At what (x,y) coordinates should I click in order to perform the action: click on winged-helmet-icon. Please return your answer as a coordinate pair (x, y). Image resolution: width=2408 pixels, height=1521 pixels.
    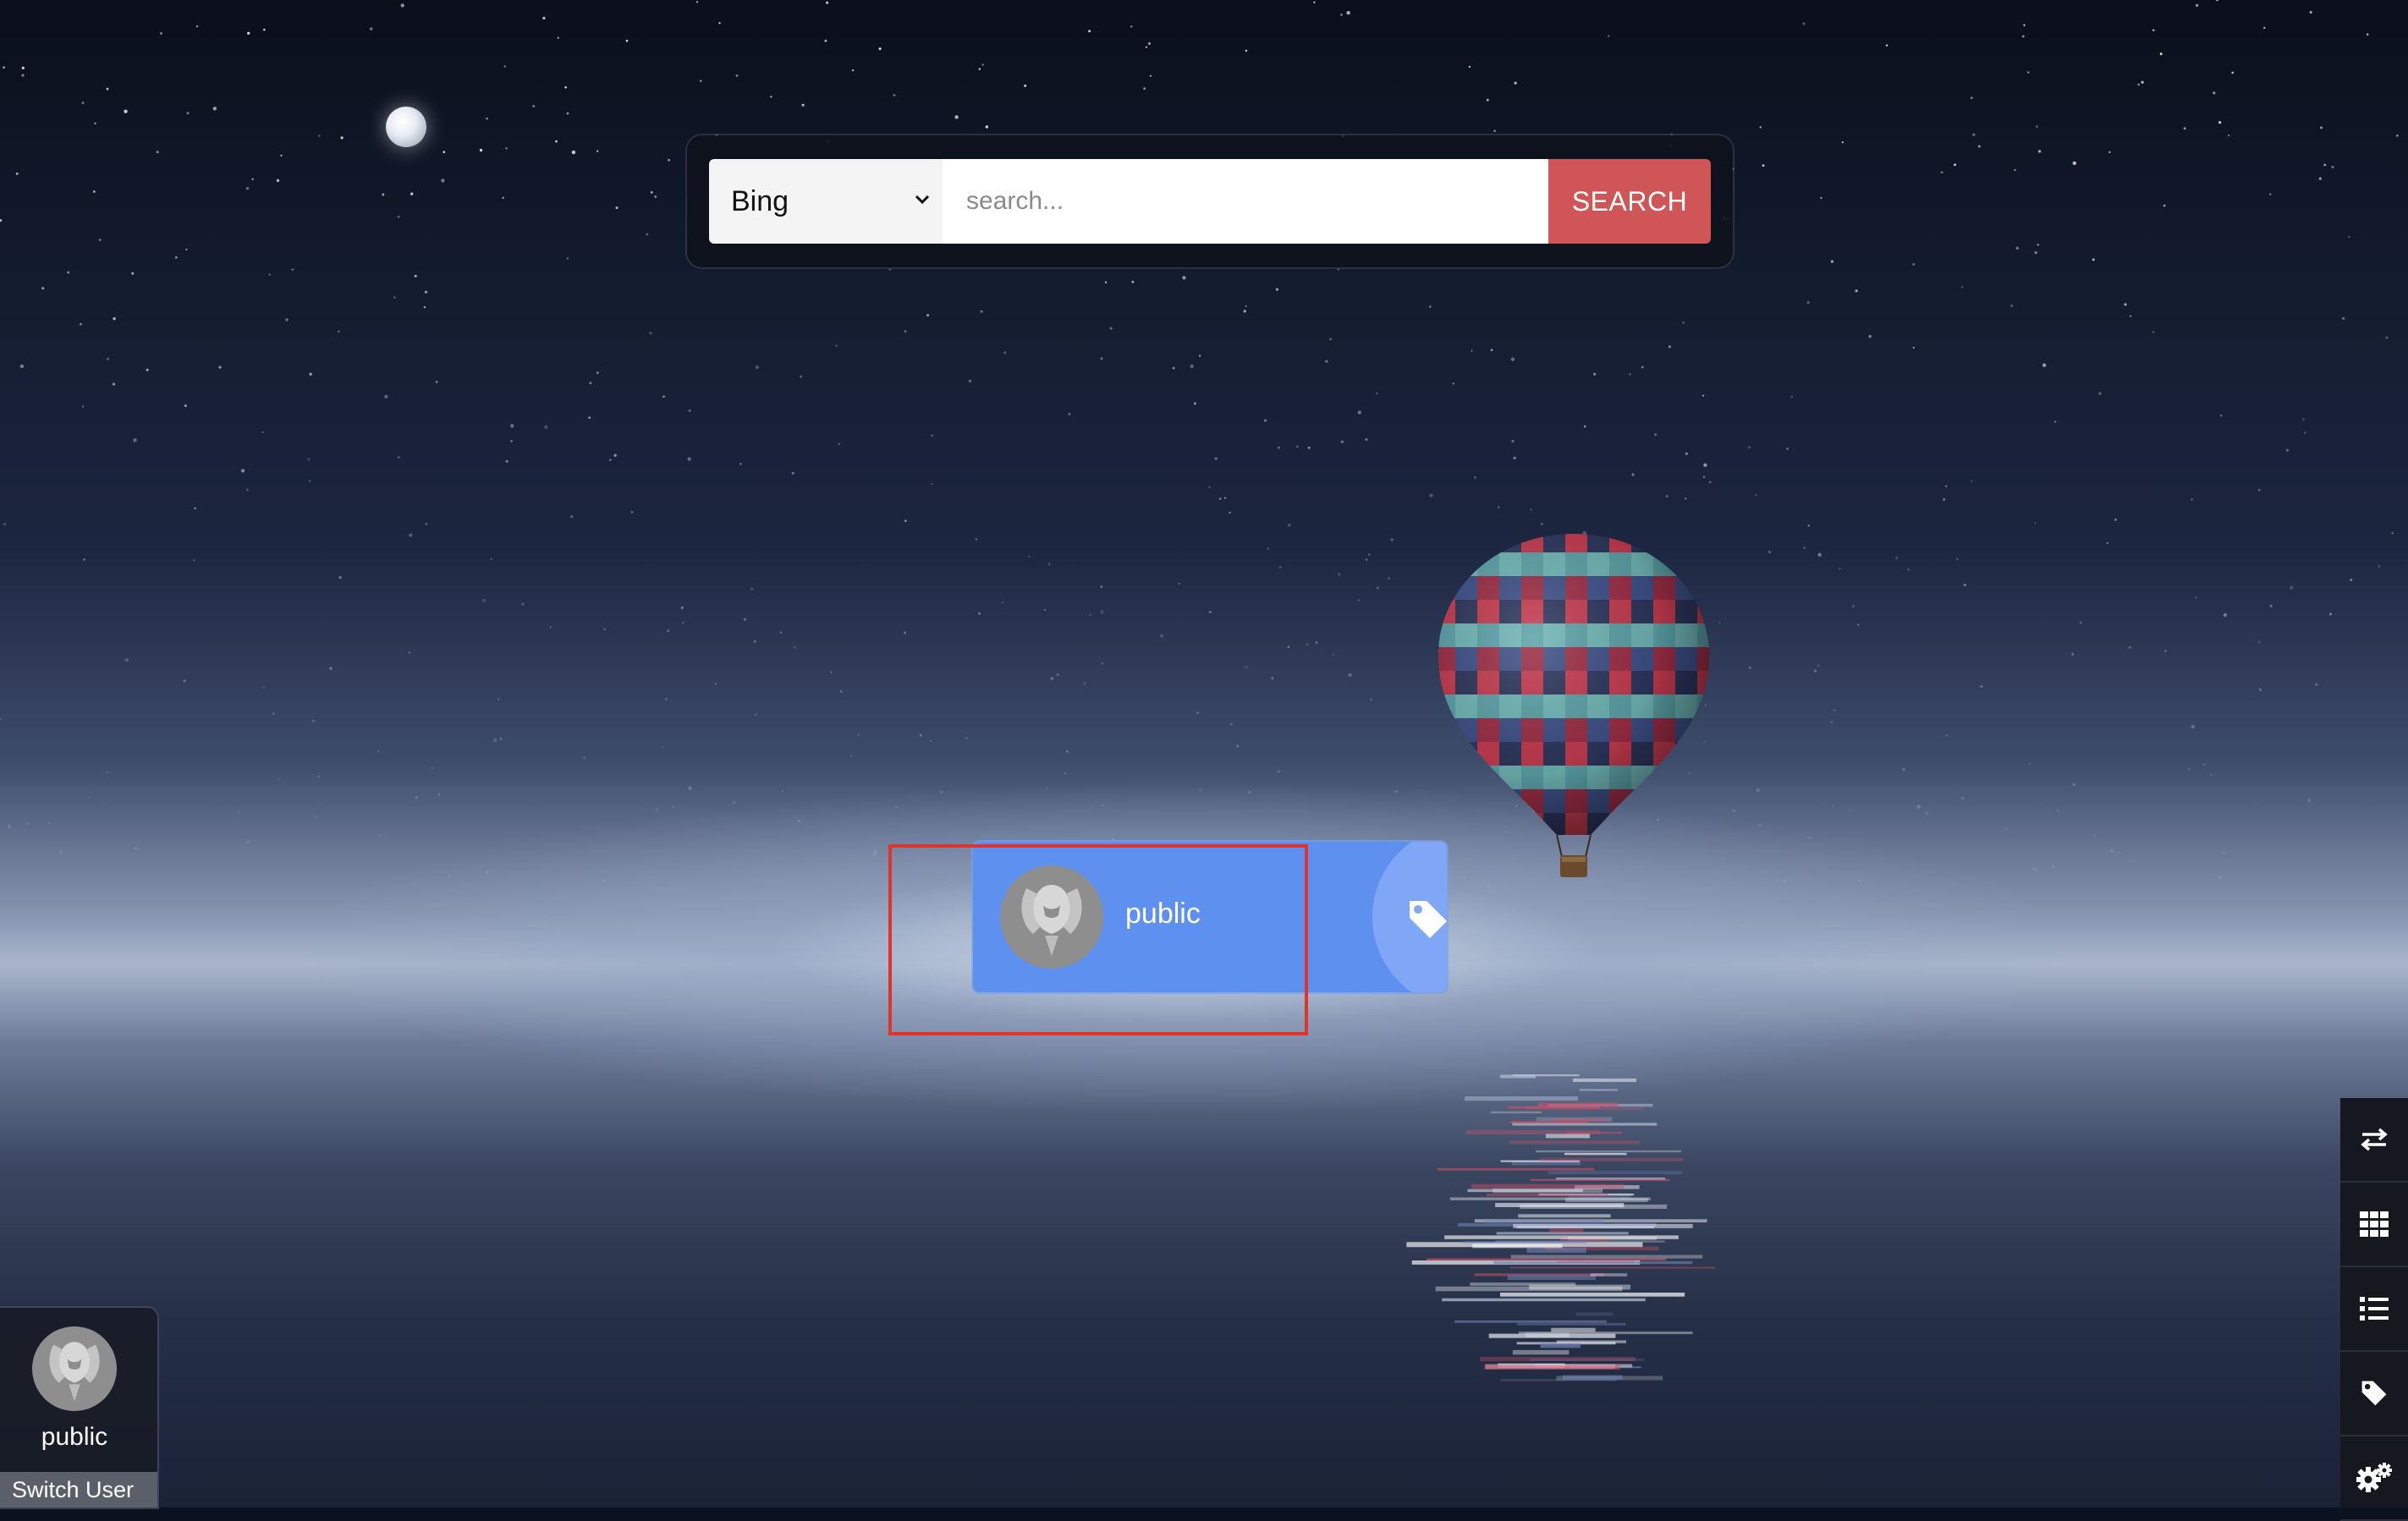
    Looking at the image, I should click on (74, 1372).